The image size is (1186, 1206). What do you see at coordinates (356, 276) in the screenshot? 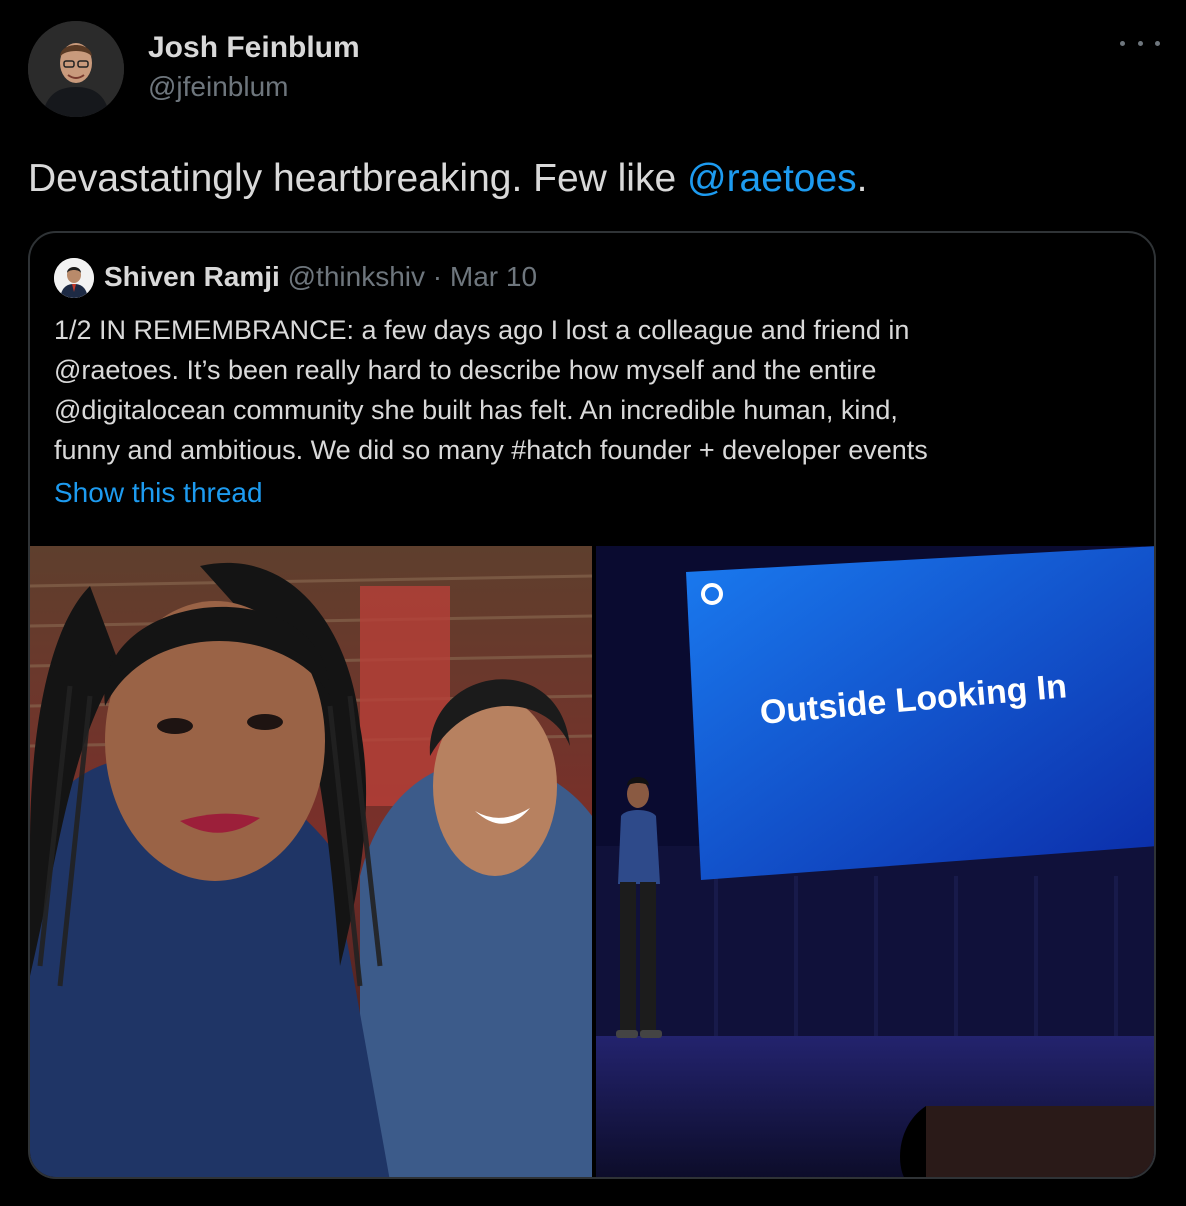
I see `quoted-author-handle: @thinkshiv` at bounding box center [356, 276].